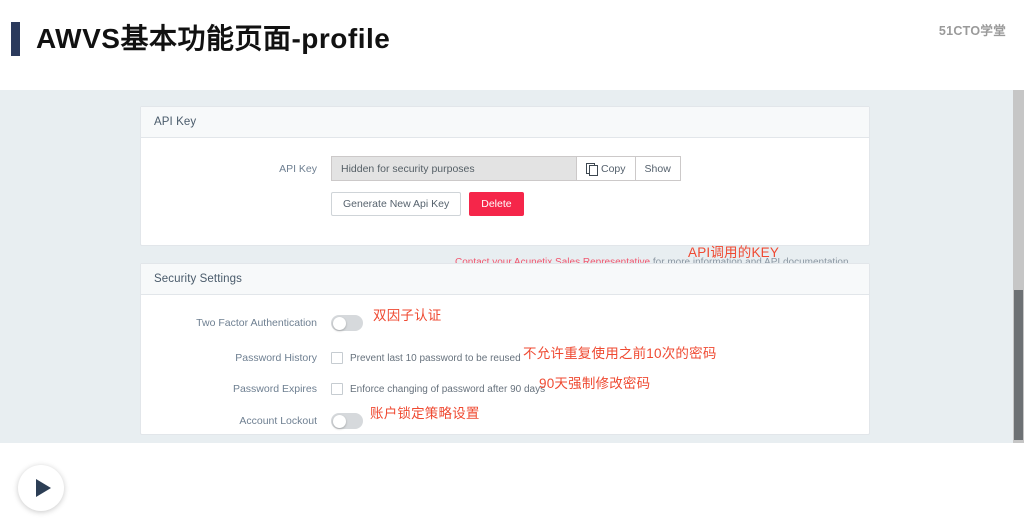 This screenshot has height=529, width=1024. I want to click on api-key-input-group: Hidden for security purposes Copy Show, so click(506, 168).